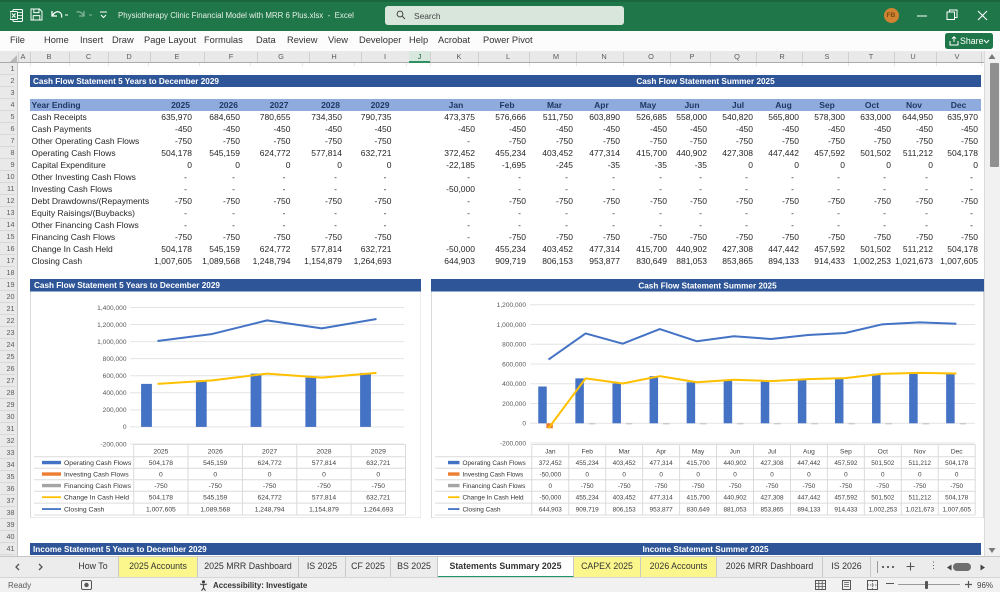 The width and height of the screenshot is (1000, 592). I want to click on svg-text: 1,000,000, so click(512, 324).